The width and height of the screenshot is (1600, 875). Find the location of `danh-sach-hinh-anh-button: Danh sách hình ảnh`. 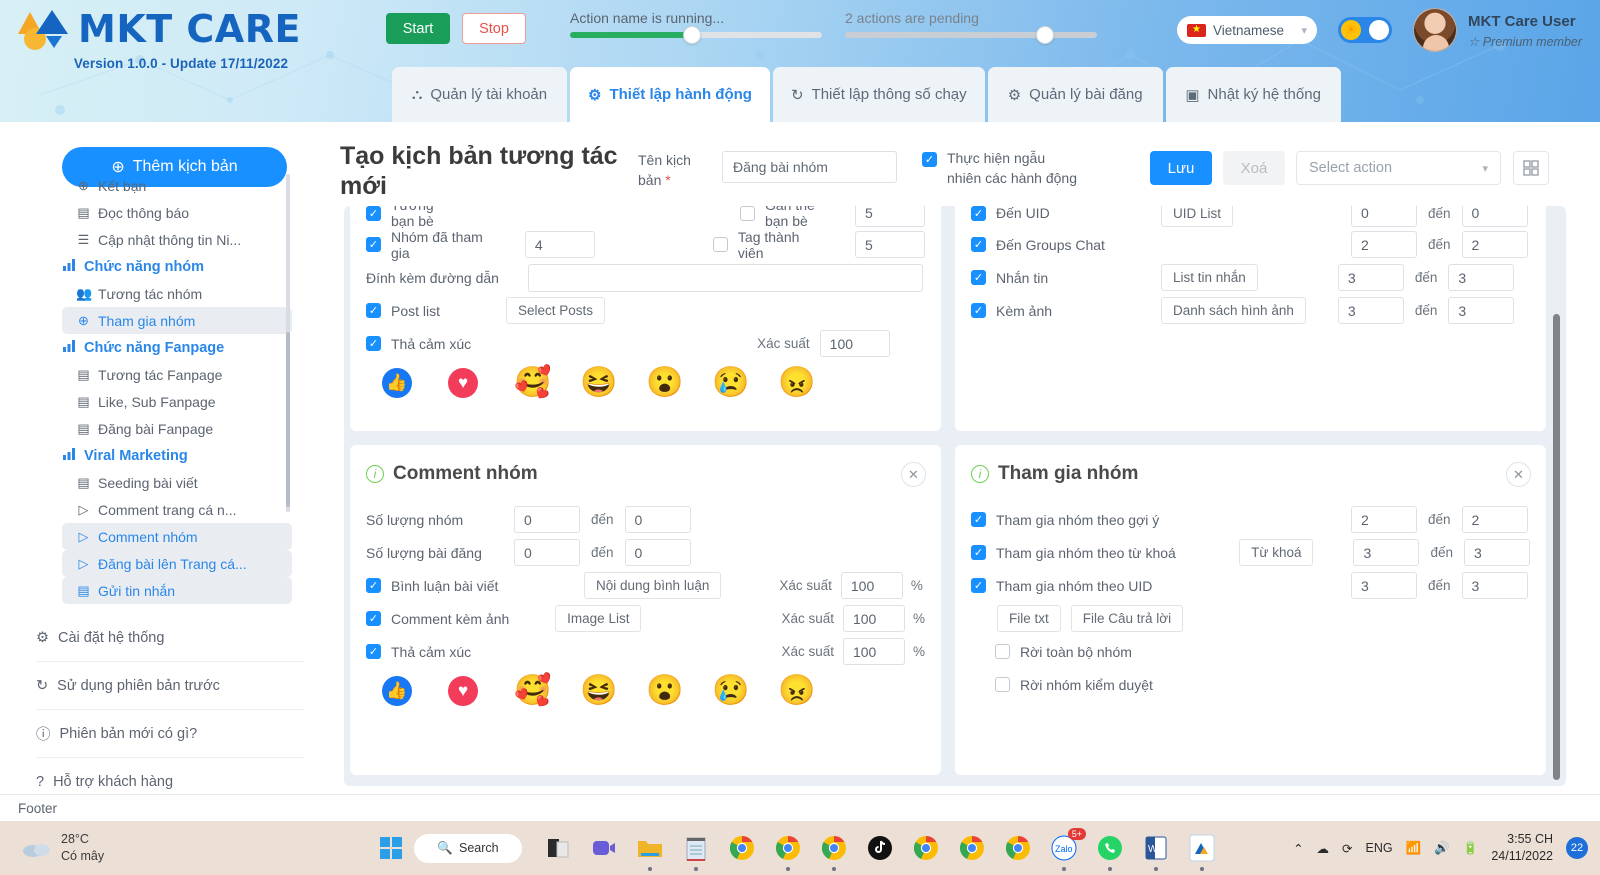

danh-sach-hinh-anh-button: Danh sách hình ảnh is located at coordinates (1233, 310).